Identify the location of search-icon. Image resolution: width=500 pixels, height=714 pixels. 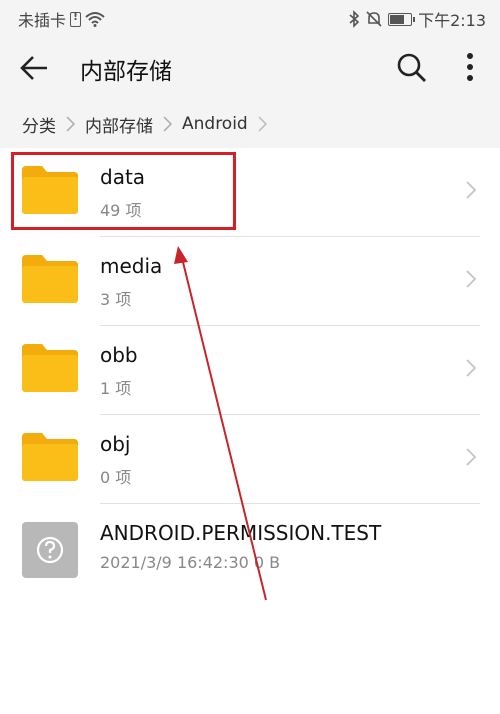
(411, 67).